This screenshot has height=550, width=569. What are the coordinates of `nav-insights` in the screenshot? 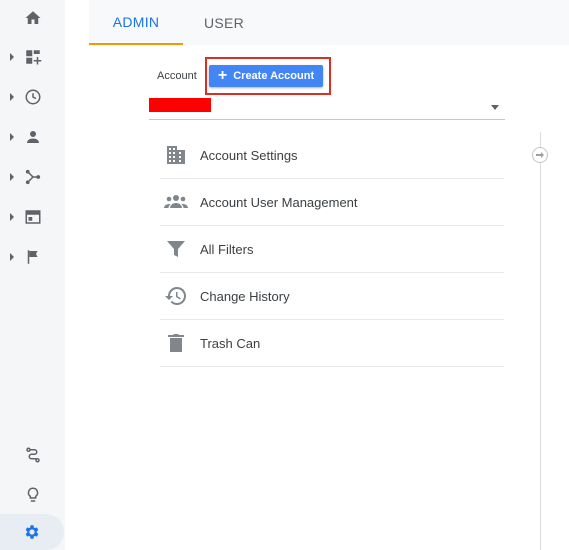 It's located at (32, 495).